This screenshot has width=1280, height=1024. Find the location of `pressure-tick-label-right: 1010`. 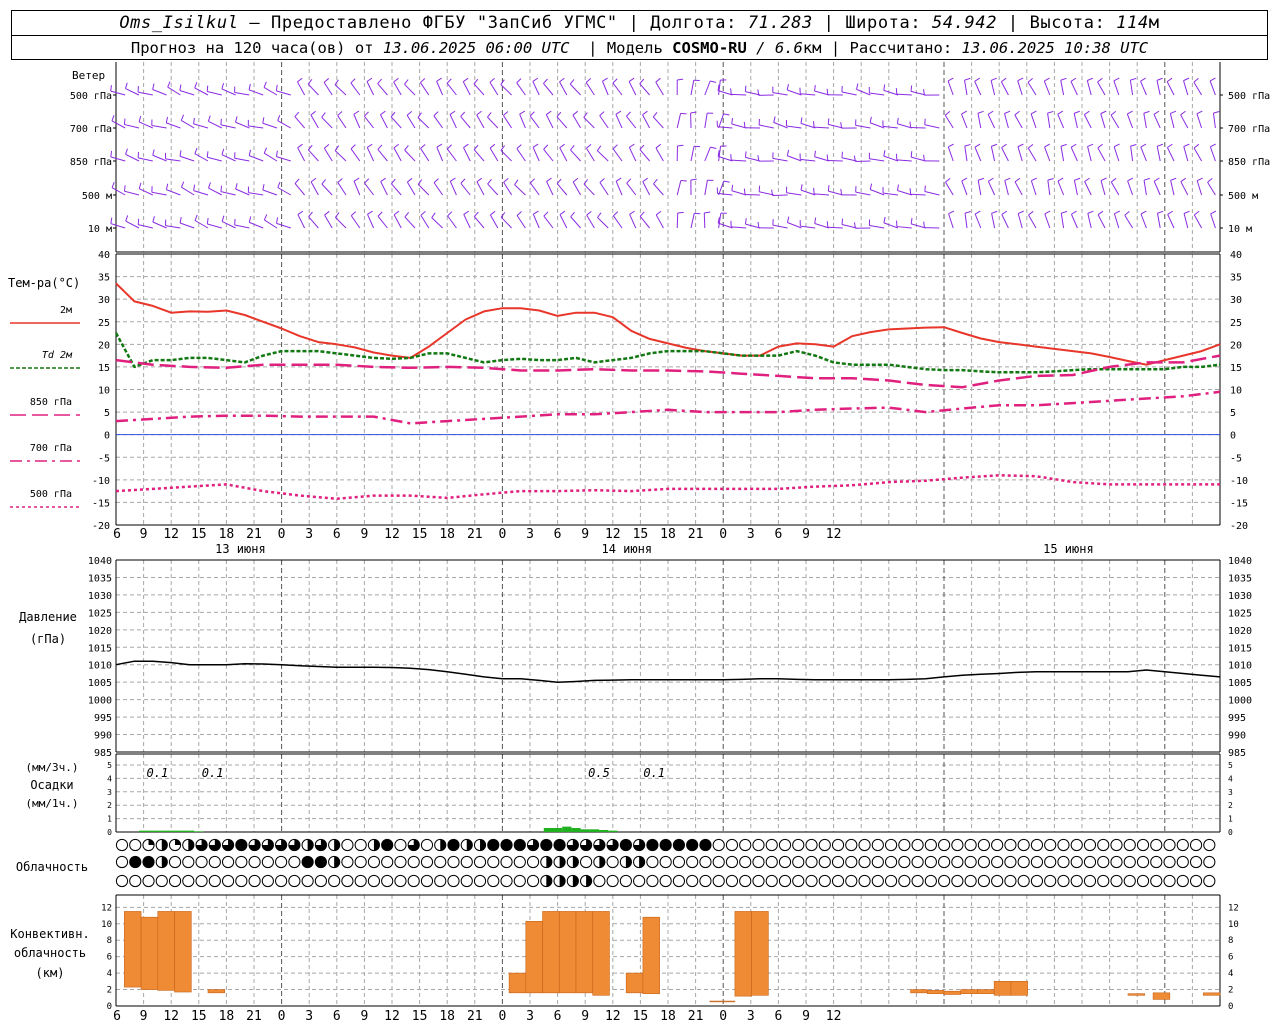

pressure-tick-label-right: 1010 is located at coordinates (1240, 666).